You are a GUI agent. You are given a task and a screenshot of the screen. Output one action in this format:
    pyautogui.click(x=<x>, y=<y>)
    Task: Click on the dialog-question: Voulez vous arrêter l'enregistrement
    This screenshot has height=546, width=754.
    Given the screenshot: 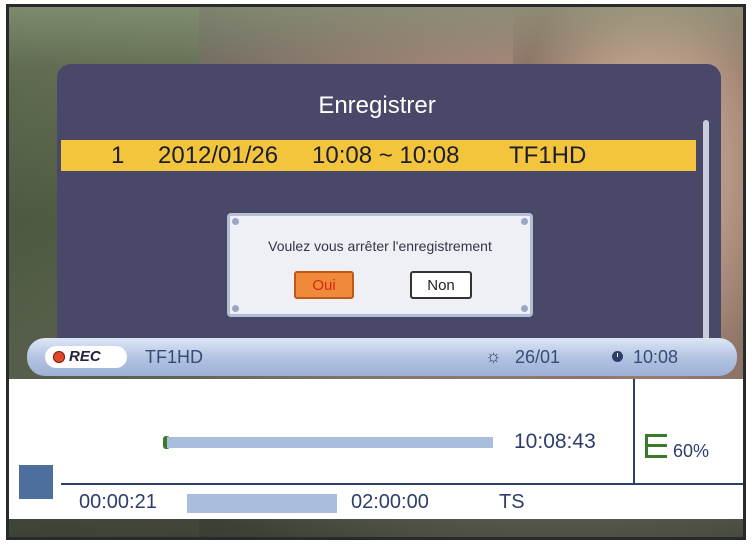 What is the action you would take?
    pyautogui.click(x=380, y=246)
    